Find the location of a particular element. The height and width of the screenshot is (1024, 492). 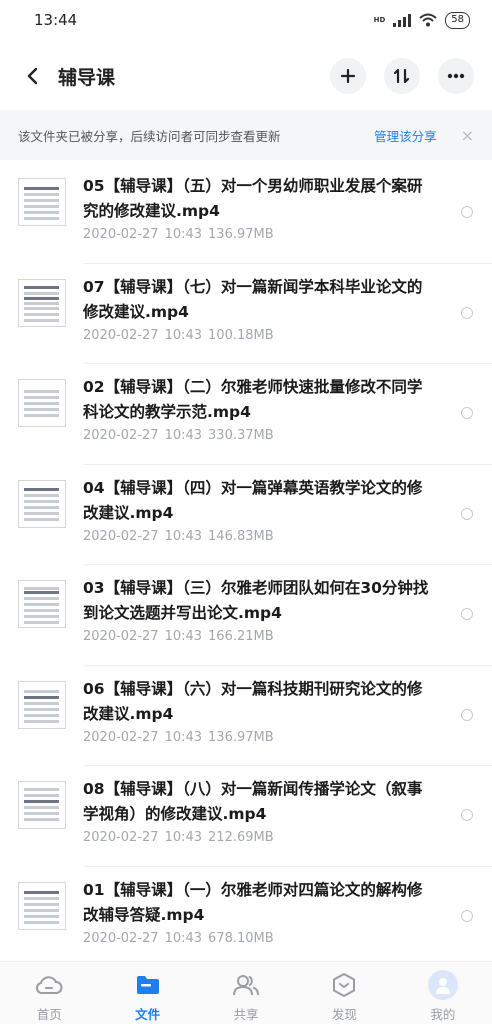

tab-discover: 发现 is located at coordinates (344, 993).